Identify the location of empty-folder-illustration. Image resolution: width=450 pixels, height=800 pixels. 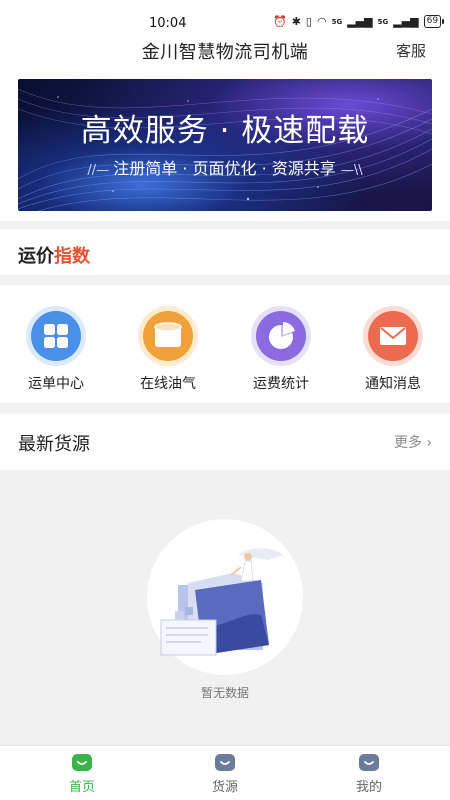
(225, 597).